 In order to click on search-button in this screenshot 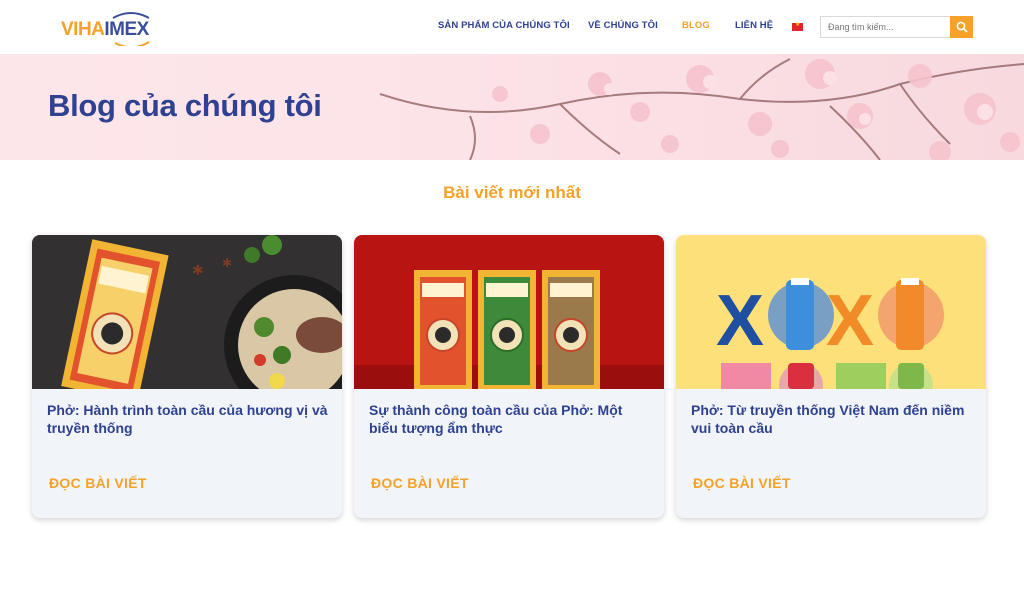, I will do `click(961, 27)`.